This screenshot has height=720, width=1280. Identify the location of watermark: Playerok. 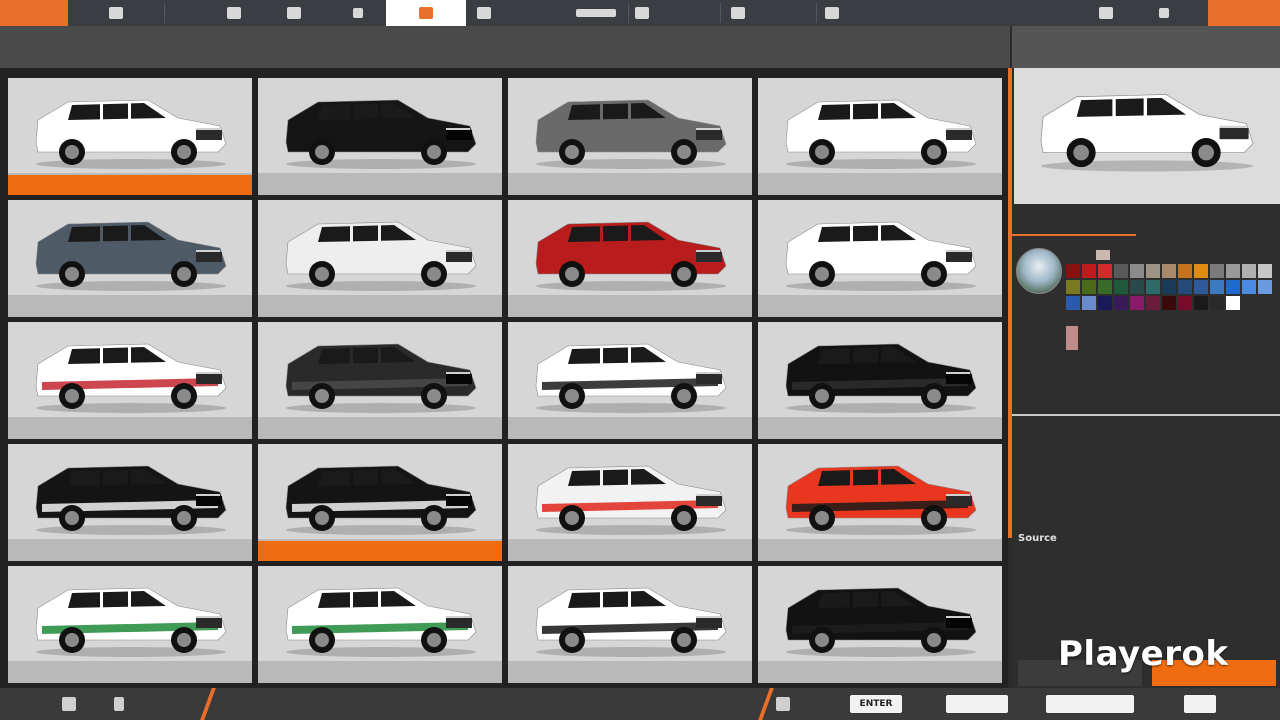
(1143, 654).